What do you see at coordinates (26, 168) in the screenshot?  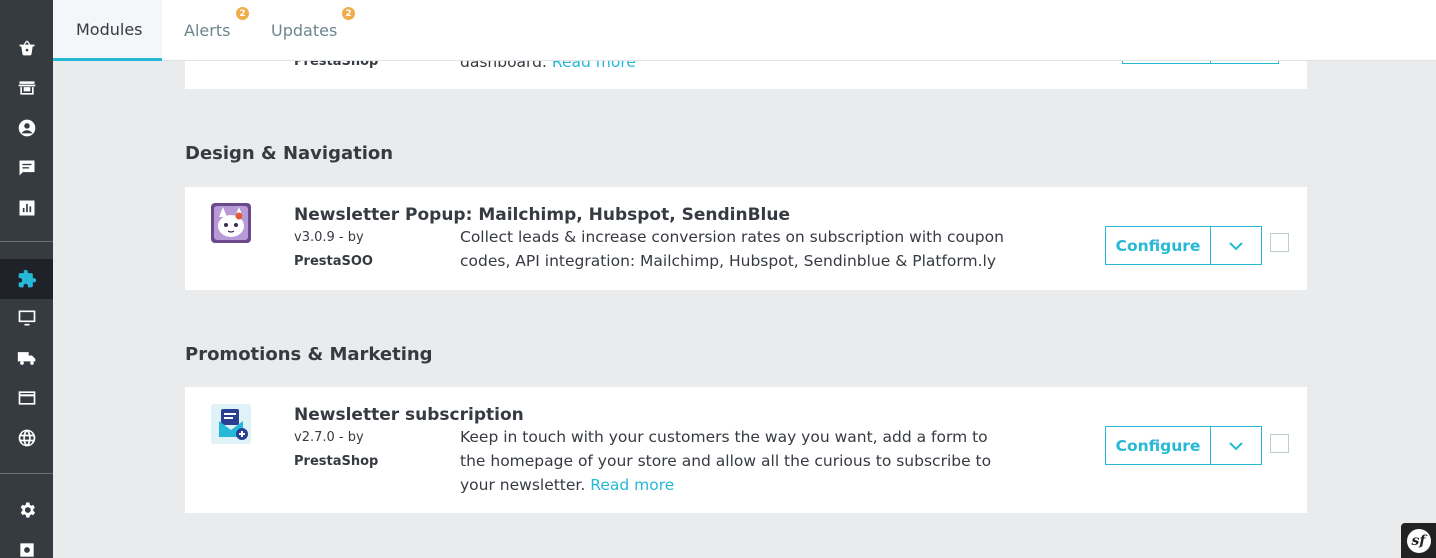 I see `chat-icon` at bounding box center [26, 168].